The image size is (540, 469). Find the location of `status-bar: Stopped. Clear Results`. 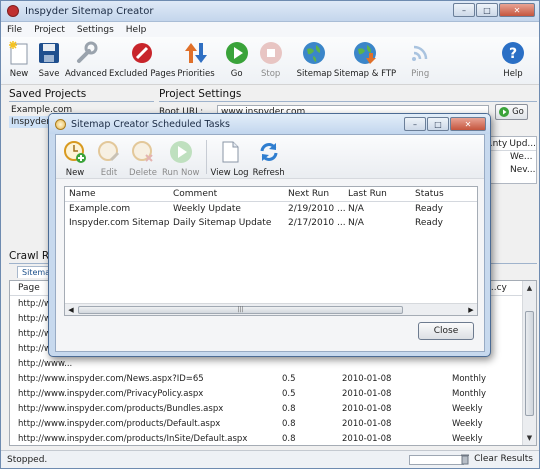

status-bar: Stopped. Clear Results is located at coordinates (270, 459).